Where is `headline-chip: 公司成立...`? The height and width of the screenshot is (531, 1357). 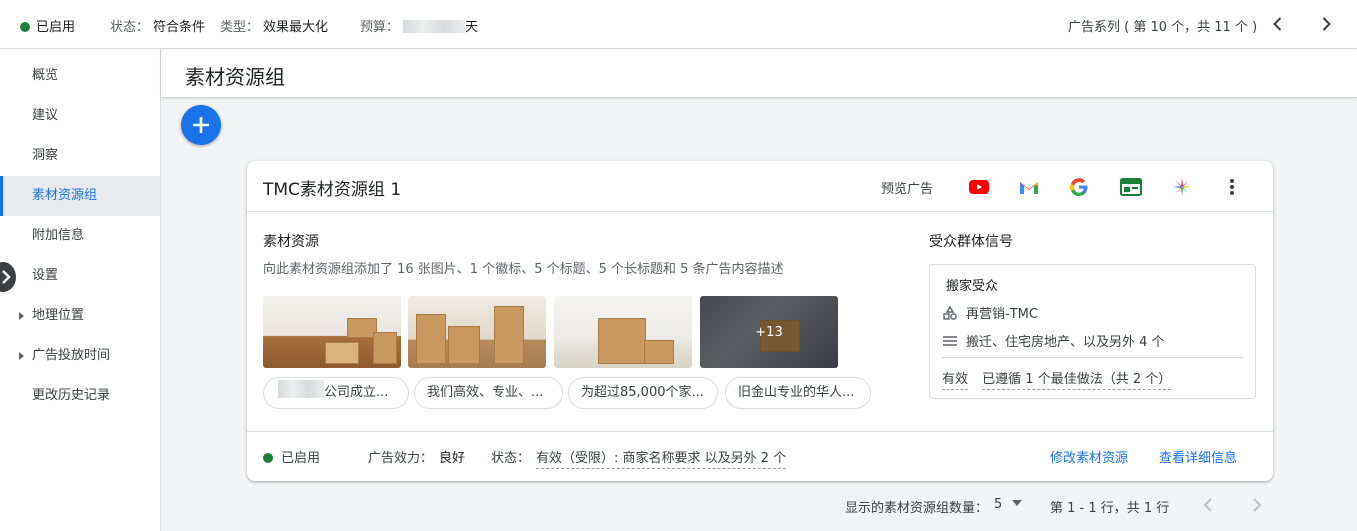 headline-chip: 公司成立... is located at coordinates (336, 393).